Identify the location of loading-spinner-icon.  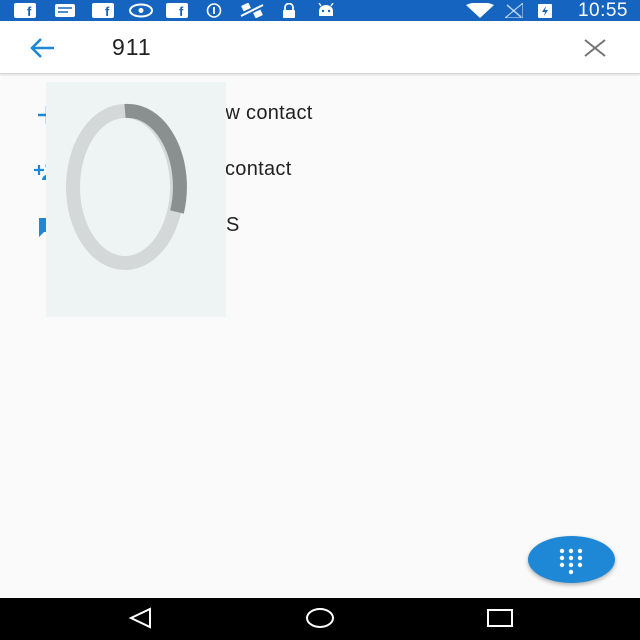
(126, 186).